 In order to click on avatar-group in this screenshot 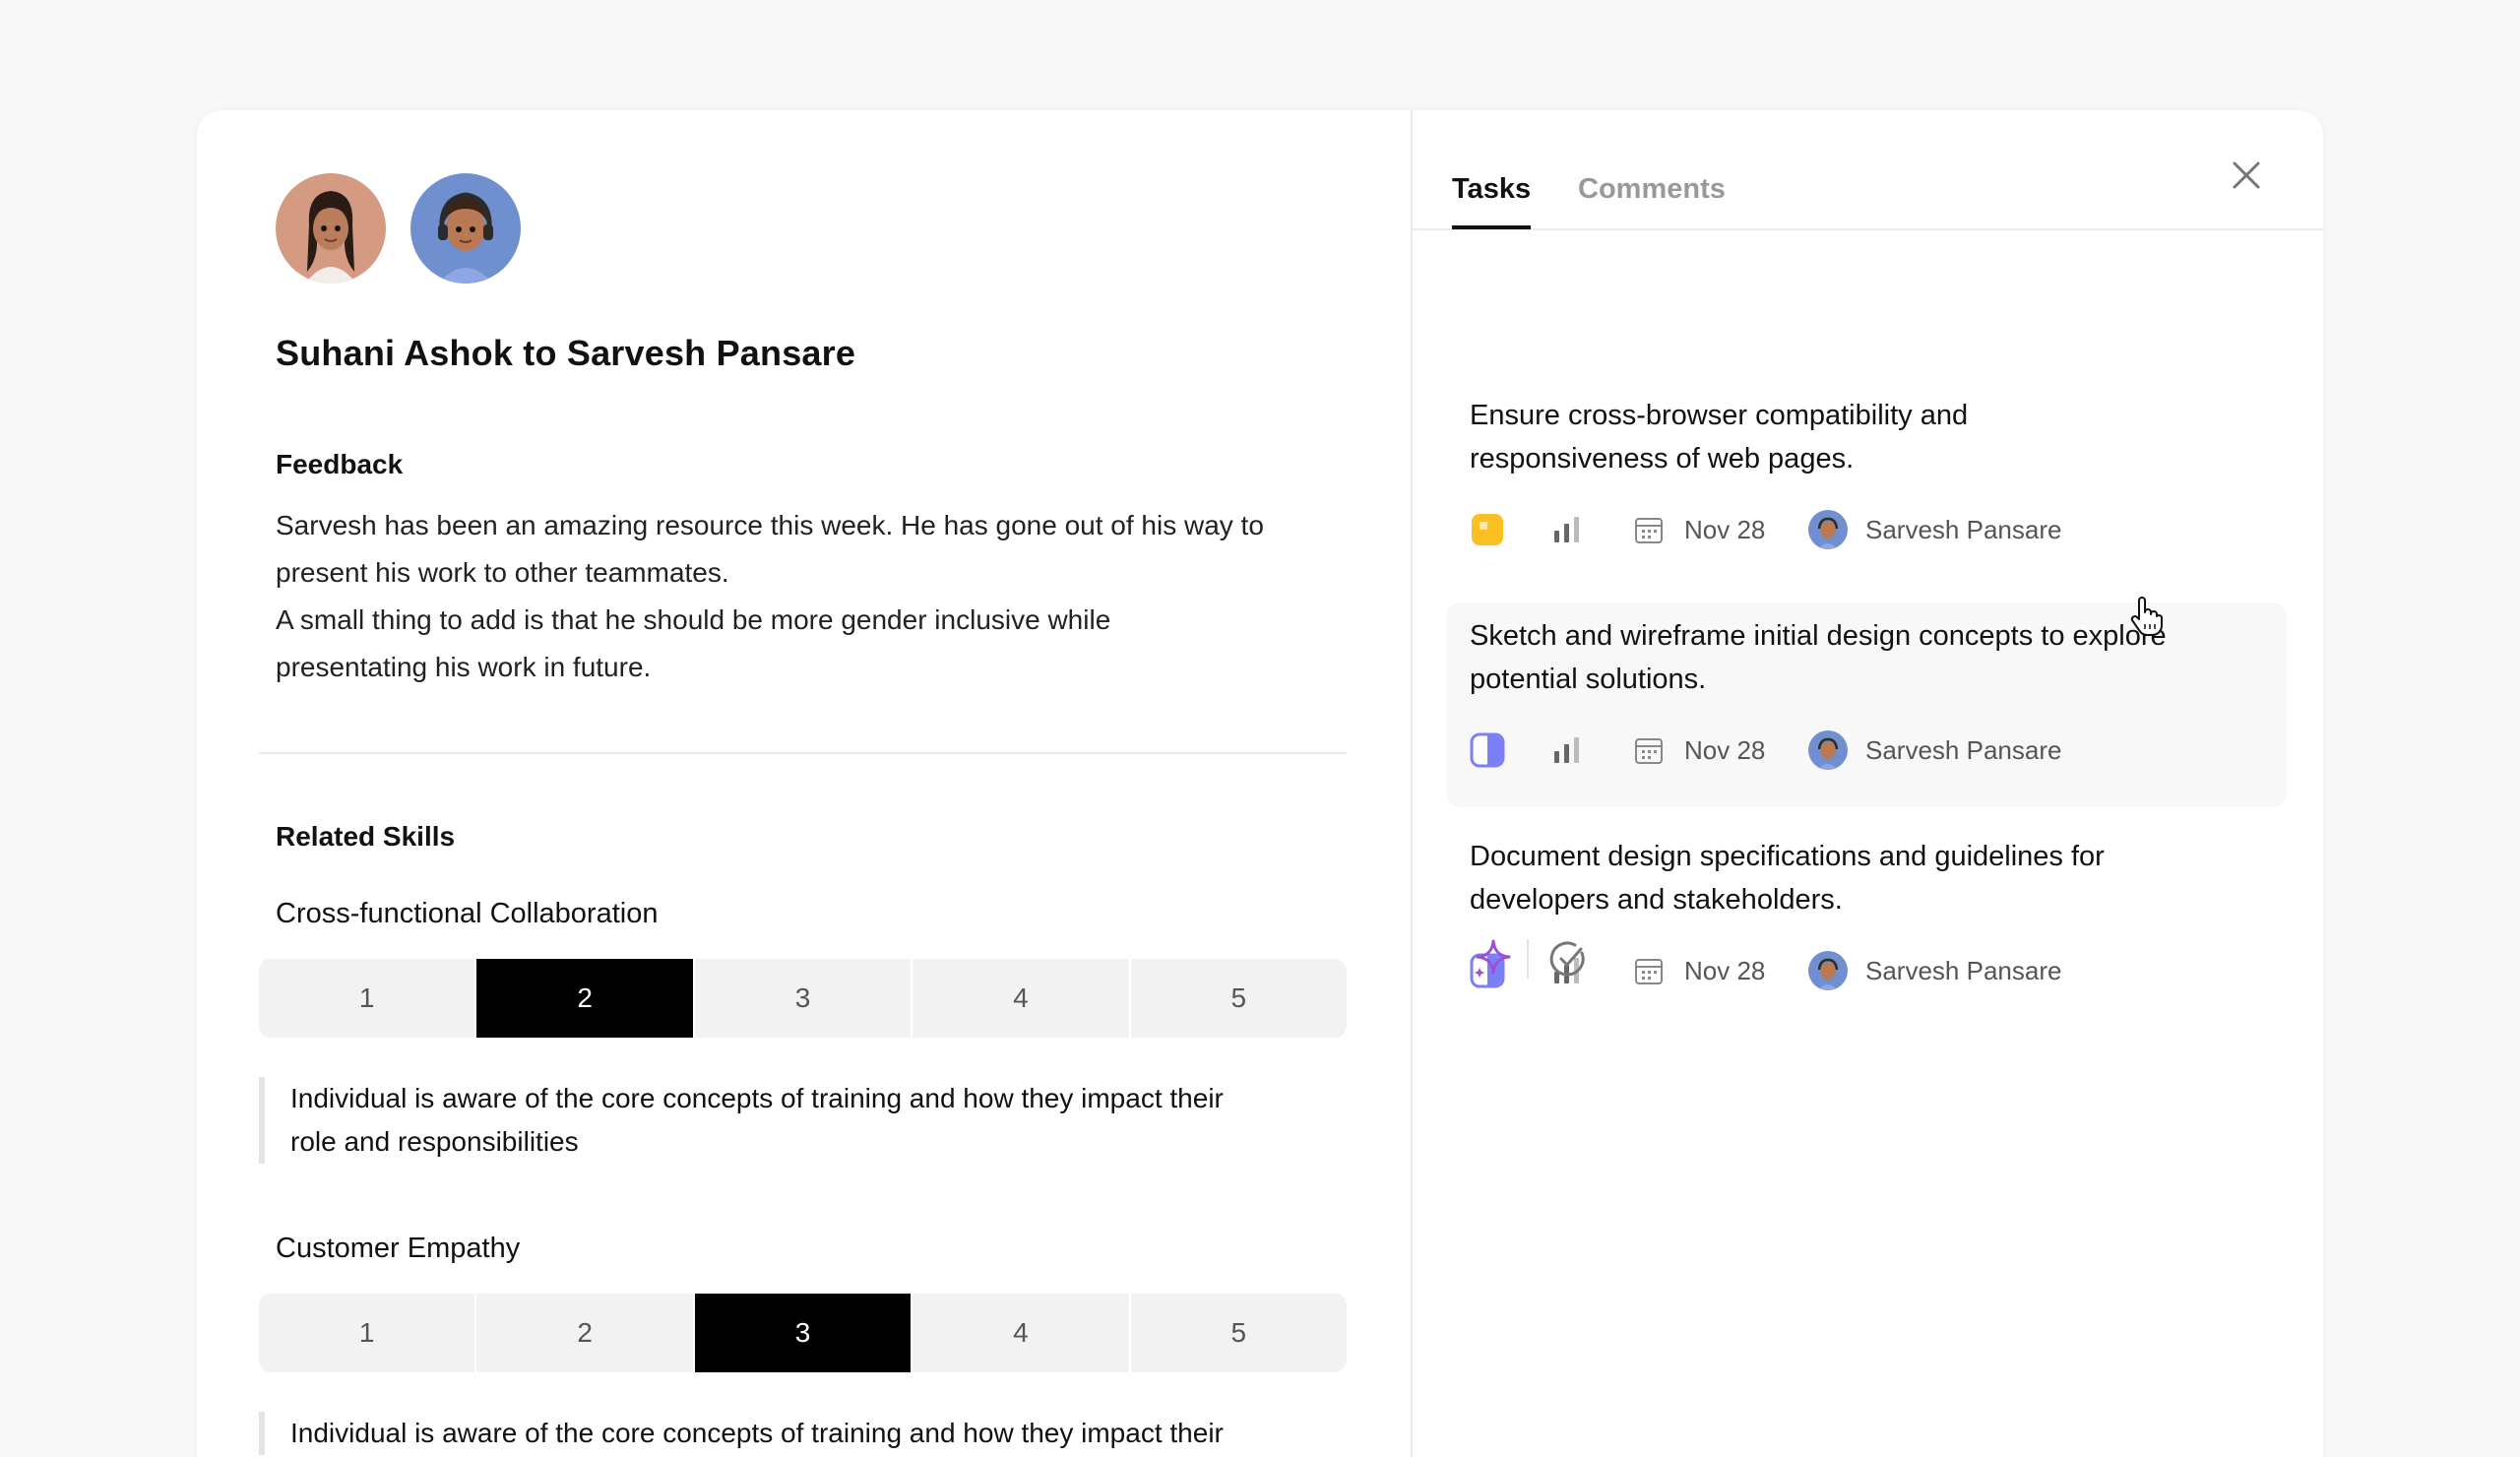, I will do `click(398, 228)`.